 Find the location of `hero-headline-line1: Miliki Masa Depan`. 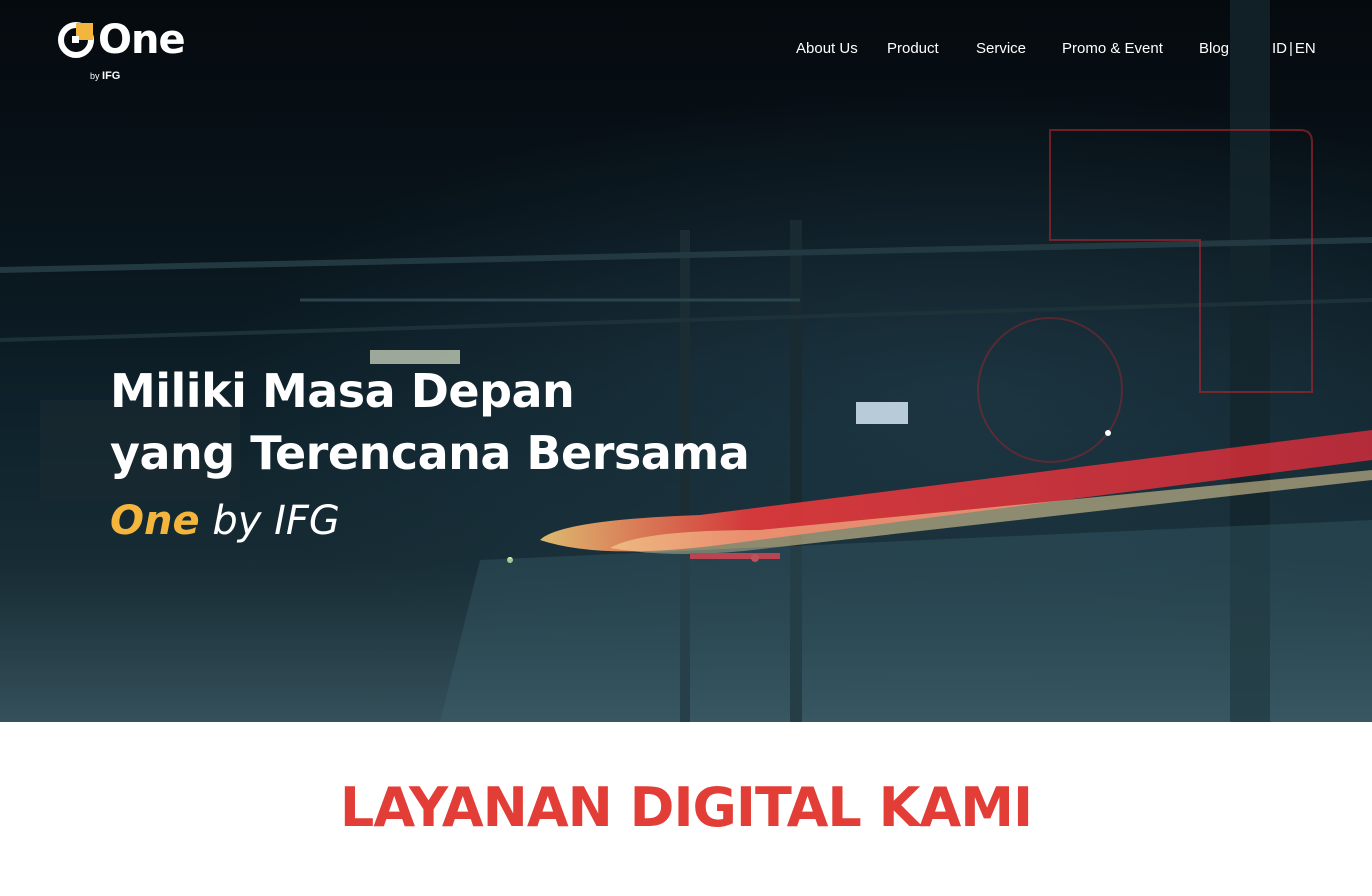

hero-headline-line1: Miliki Masa Depan is located at coordinates (342, 391).